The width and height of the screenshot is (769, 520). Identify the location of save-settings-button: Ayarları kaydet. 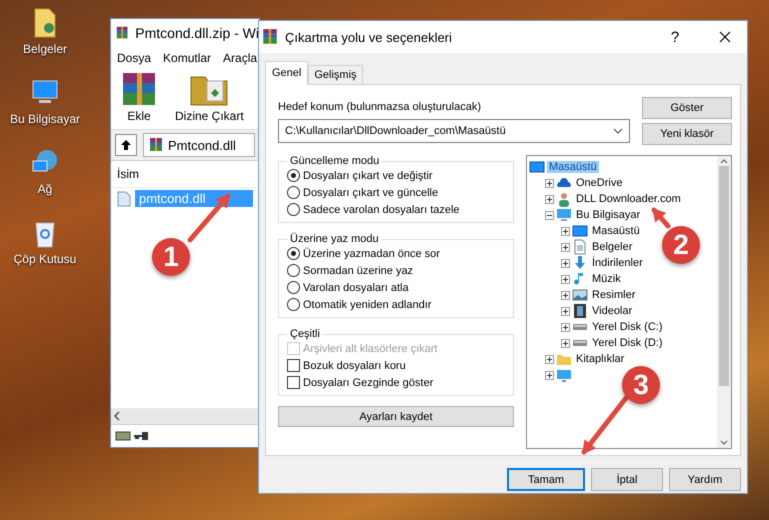
(396, 416).